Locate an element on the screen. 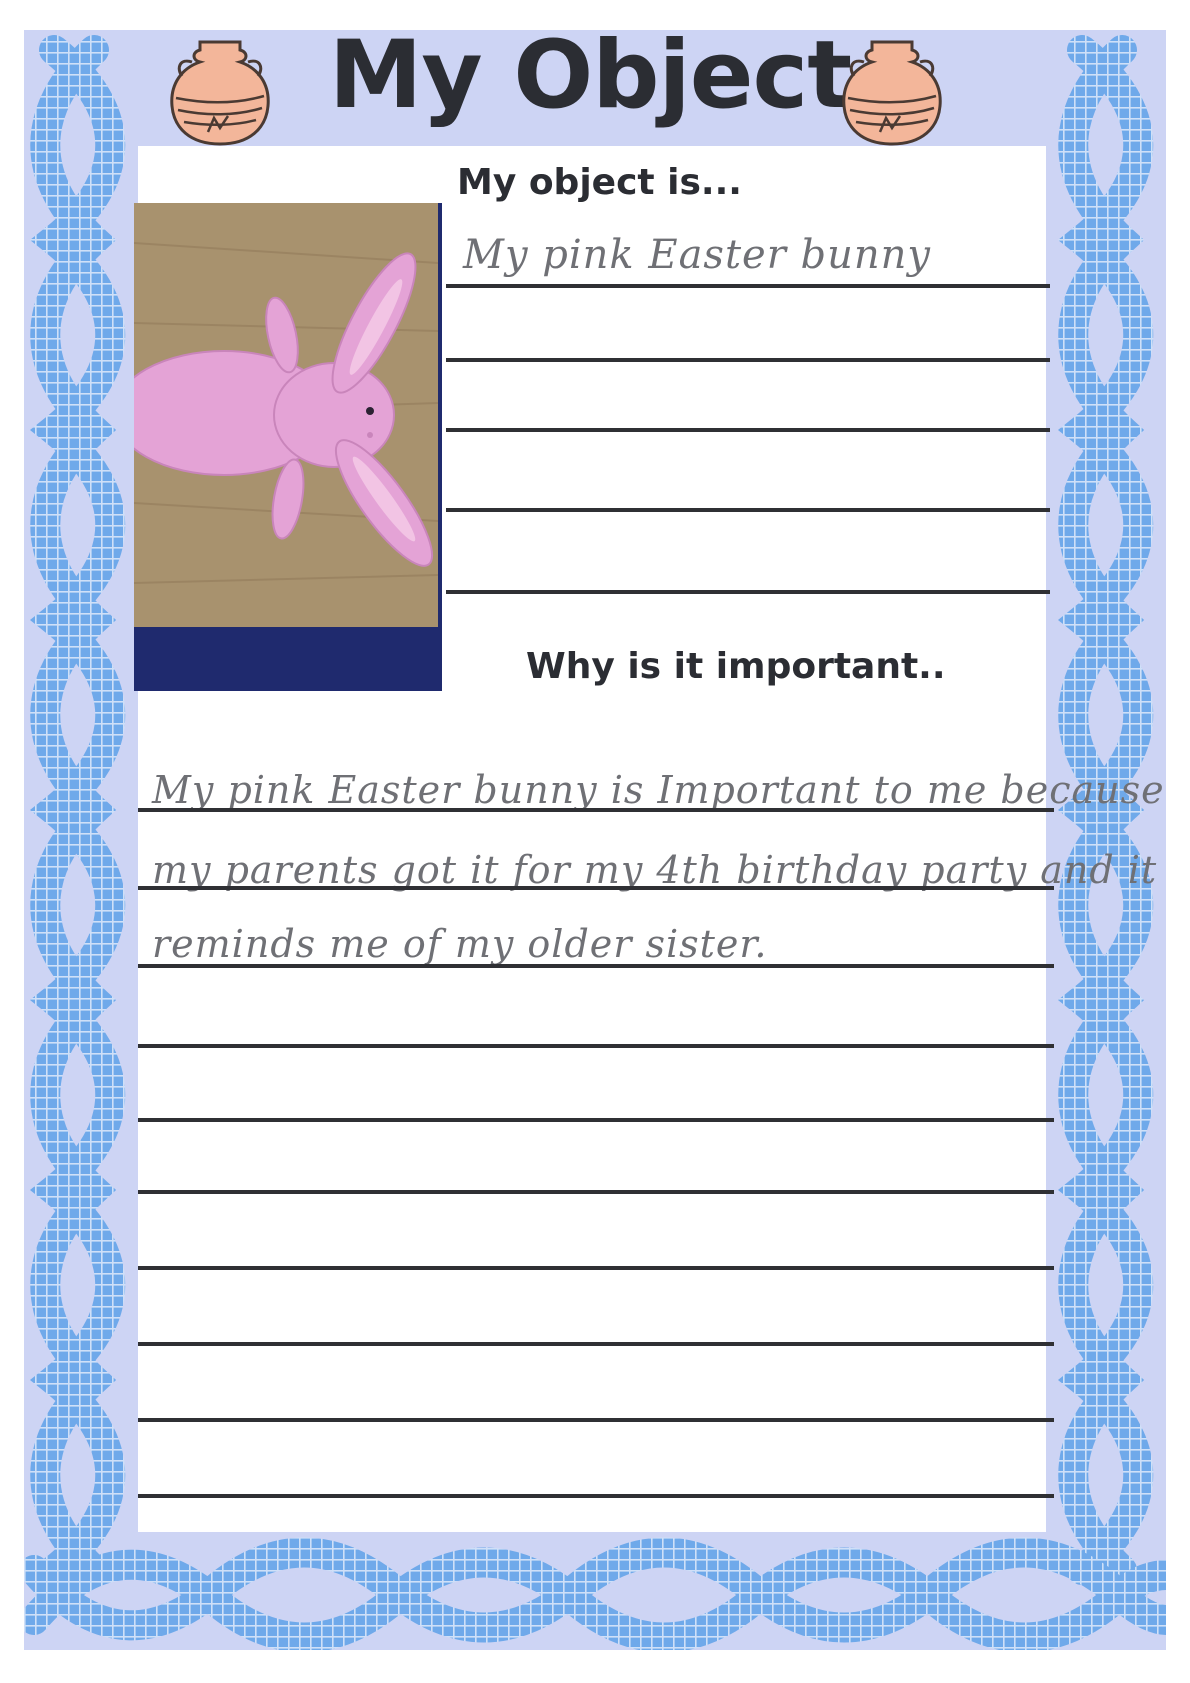 The height and width of the screenshot is (1683, 1190). page-title: My Object is located at coordinates (590, 75).